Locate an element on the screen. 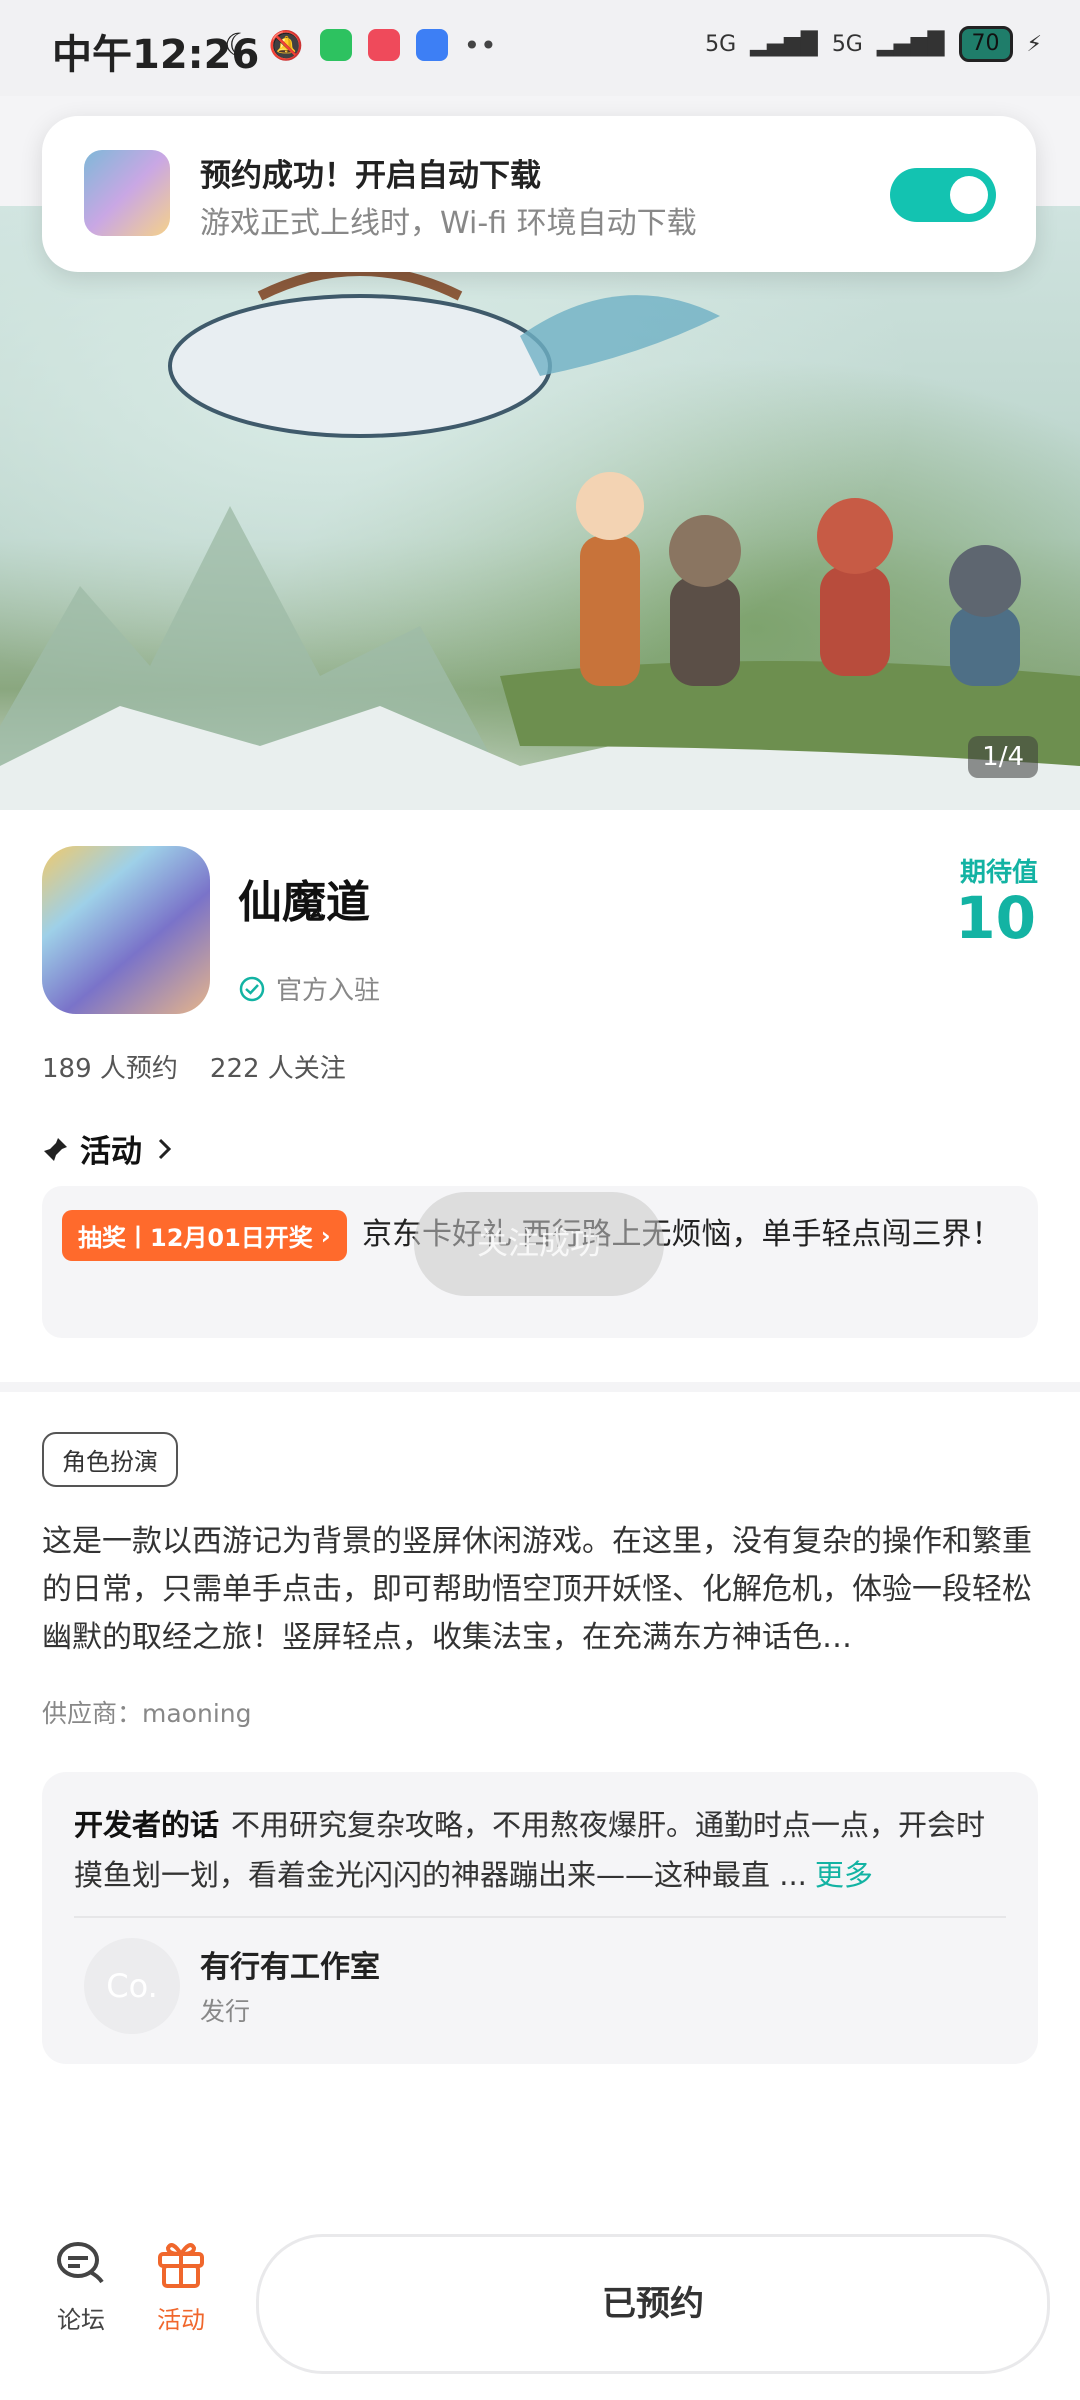 Image resolution: width=1080 pixels, height=2400 pixels. official-badge: 官方入驻 is located at coordinates (309, 988).